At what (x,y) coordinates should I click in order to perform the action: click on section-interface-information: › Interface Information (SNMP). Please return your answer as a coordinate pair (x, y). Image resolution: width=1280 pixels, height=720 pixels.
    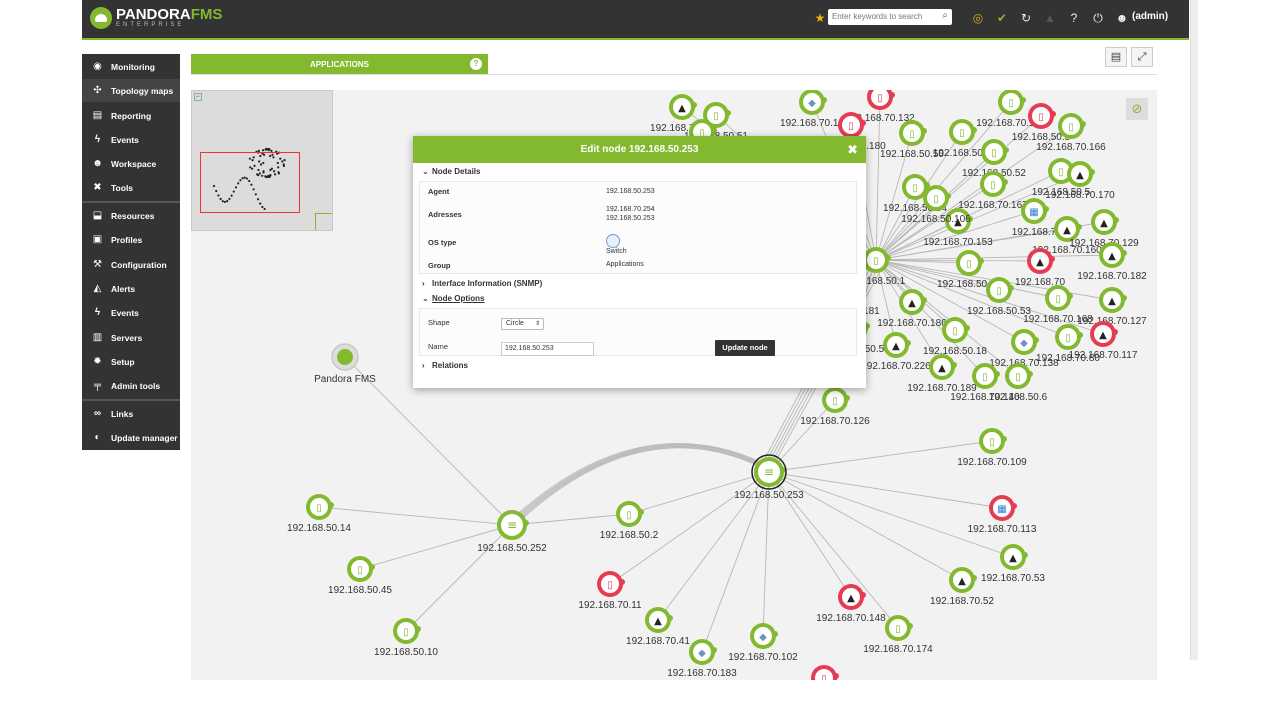
    Looking at the image, I should click on (482, 283).